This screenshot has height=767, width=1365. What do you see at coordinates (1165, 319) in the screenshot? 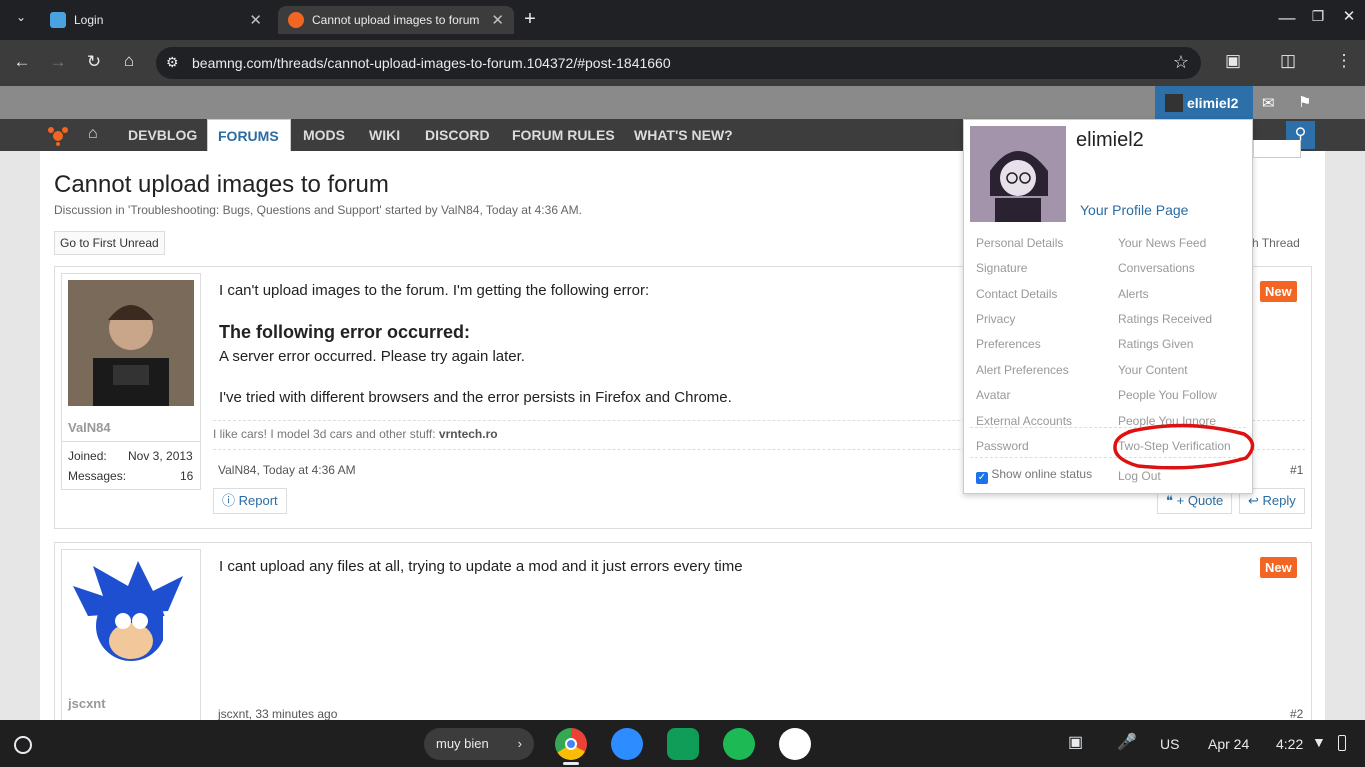
I see `menu-ratings-received: Ratings Received` at bounding box center [1165, 319].